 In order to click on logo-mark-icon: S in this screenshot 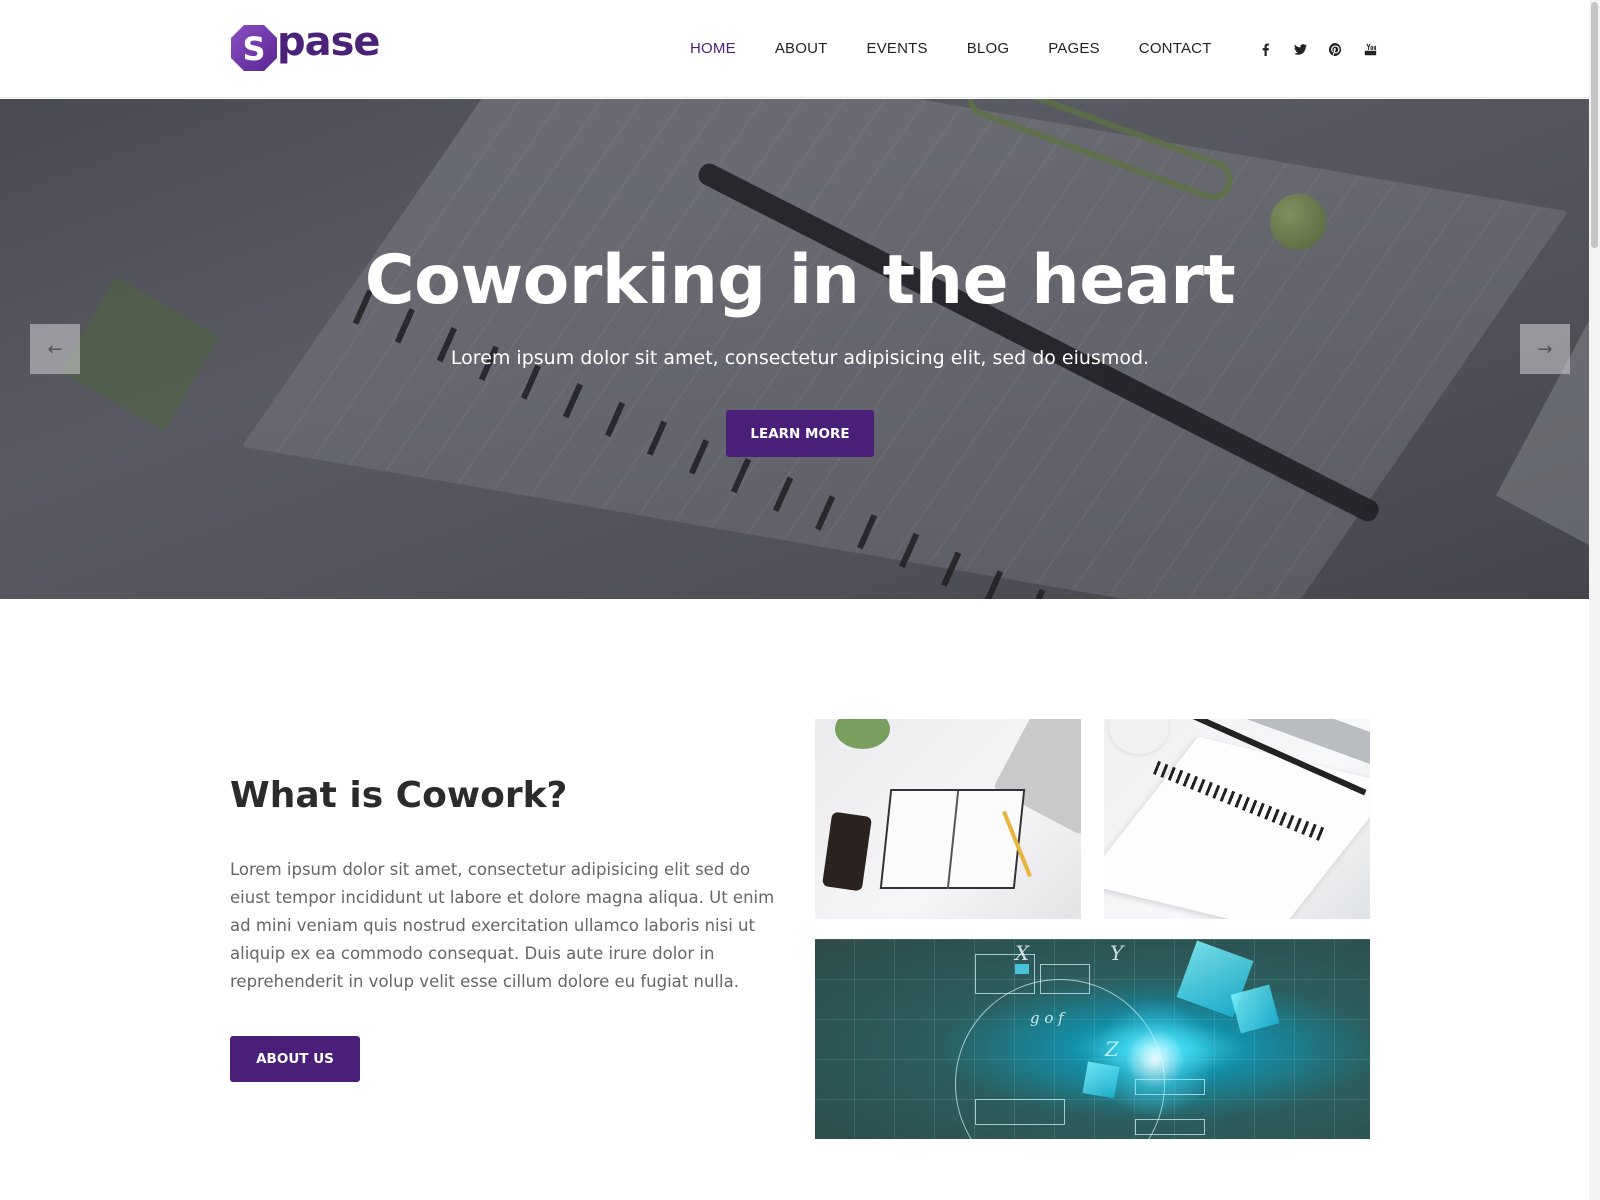, I will do `click(254, 48)`.